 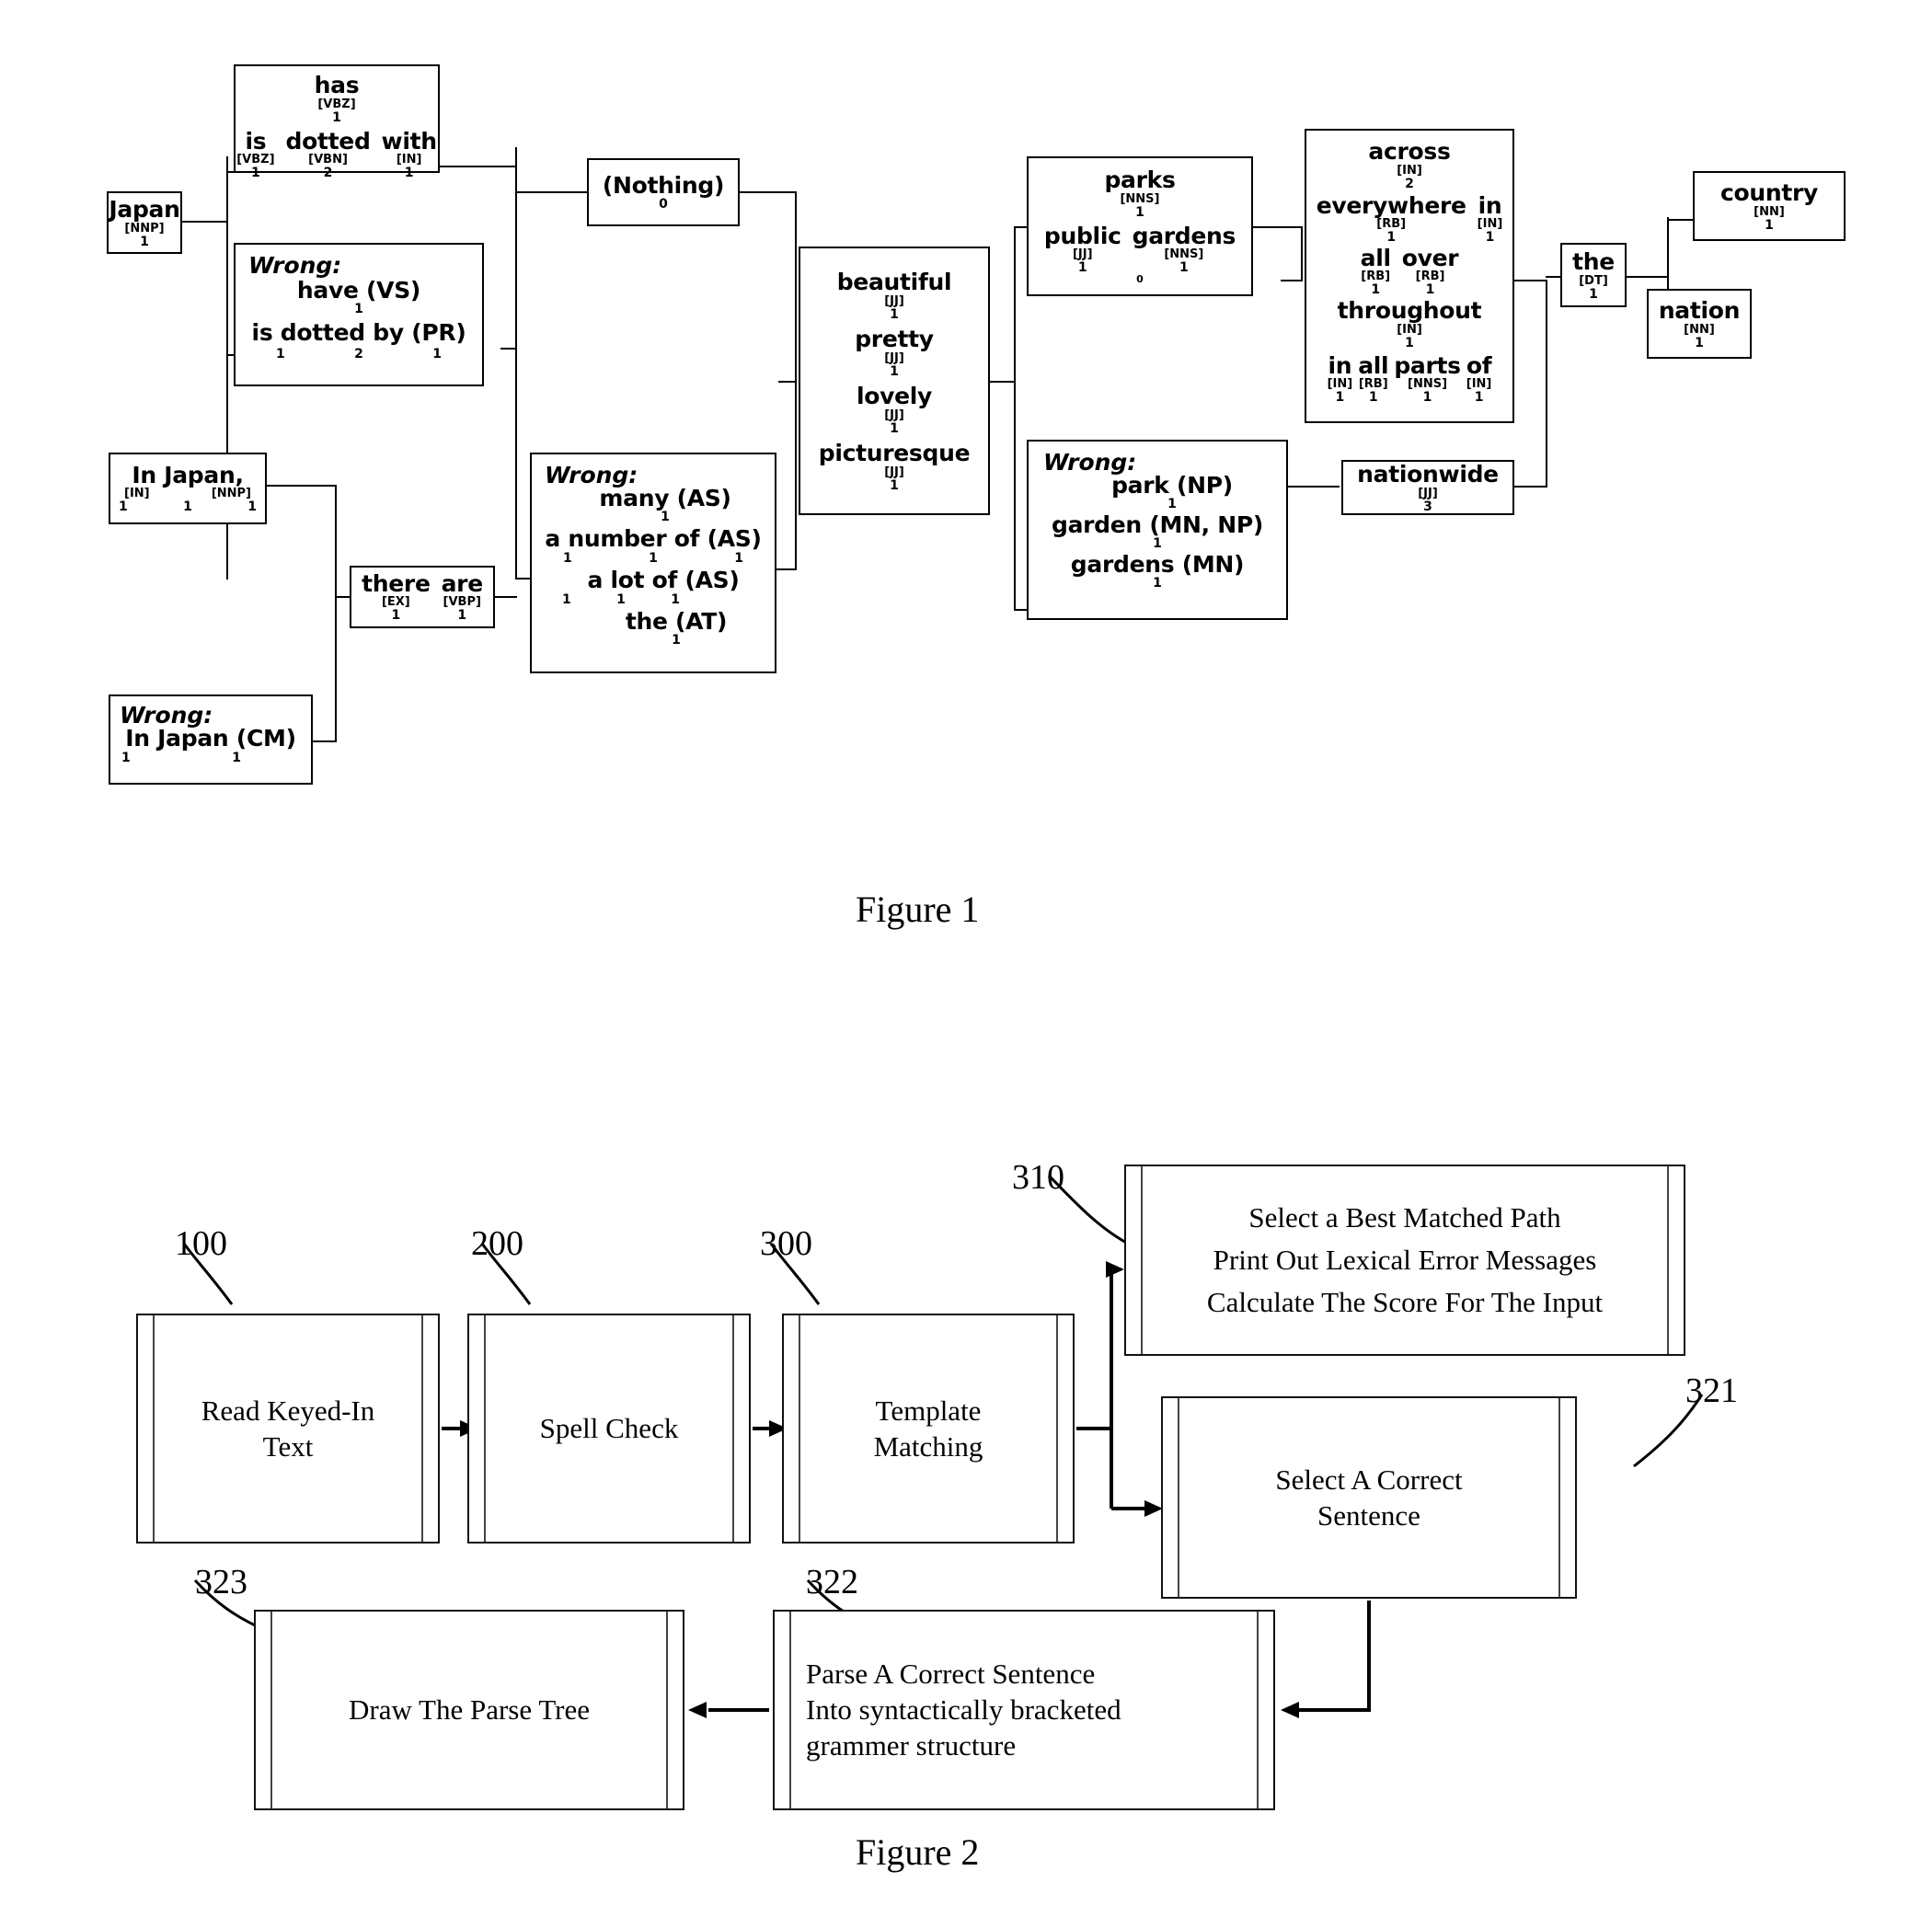 What do you see at coordinates (894, 428) in the screenshot?
I see `adjective-lovely-count: 1` at bounding box center [894, 428].